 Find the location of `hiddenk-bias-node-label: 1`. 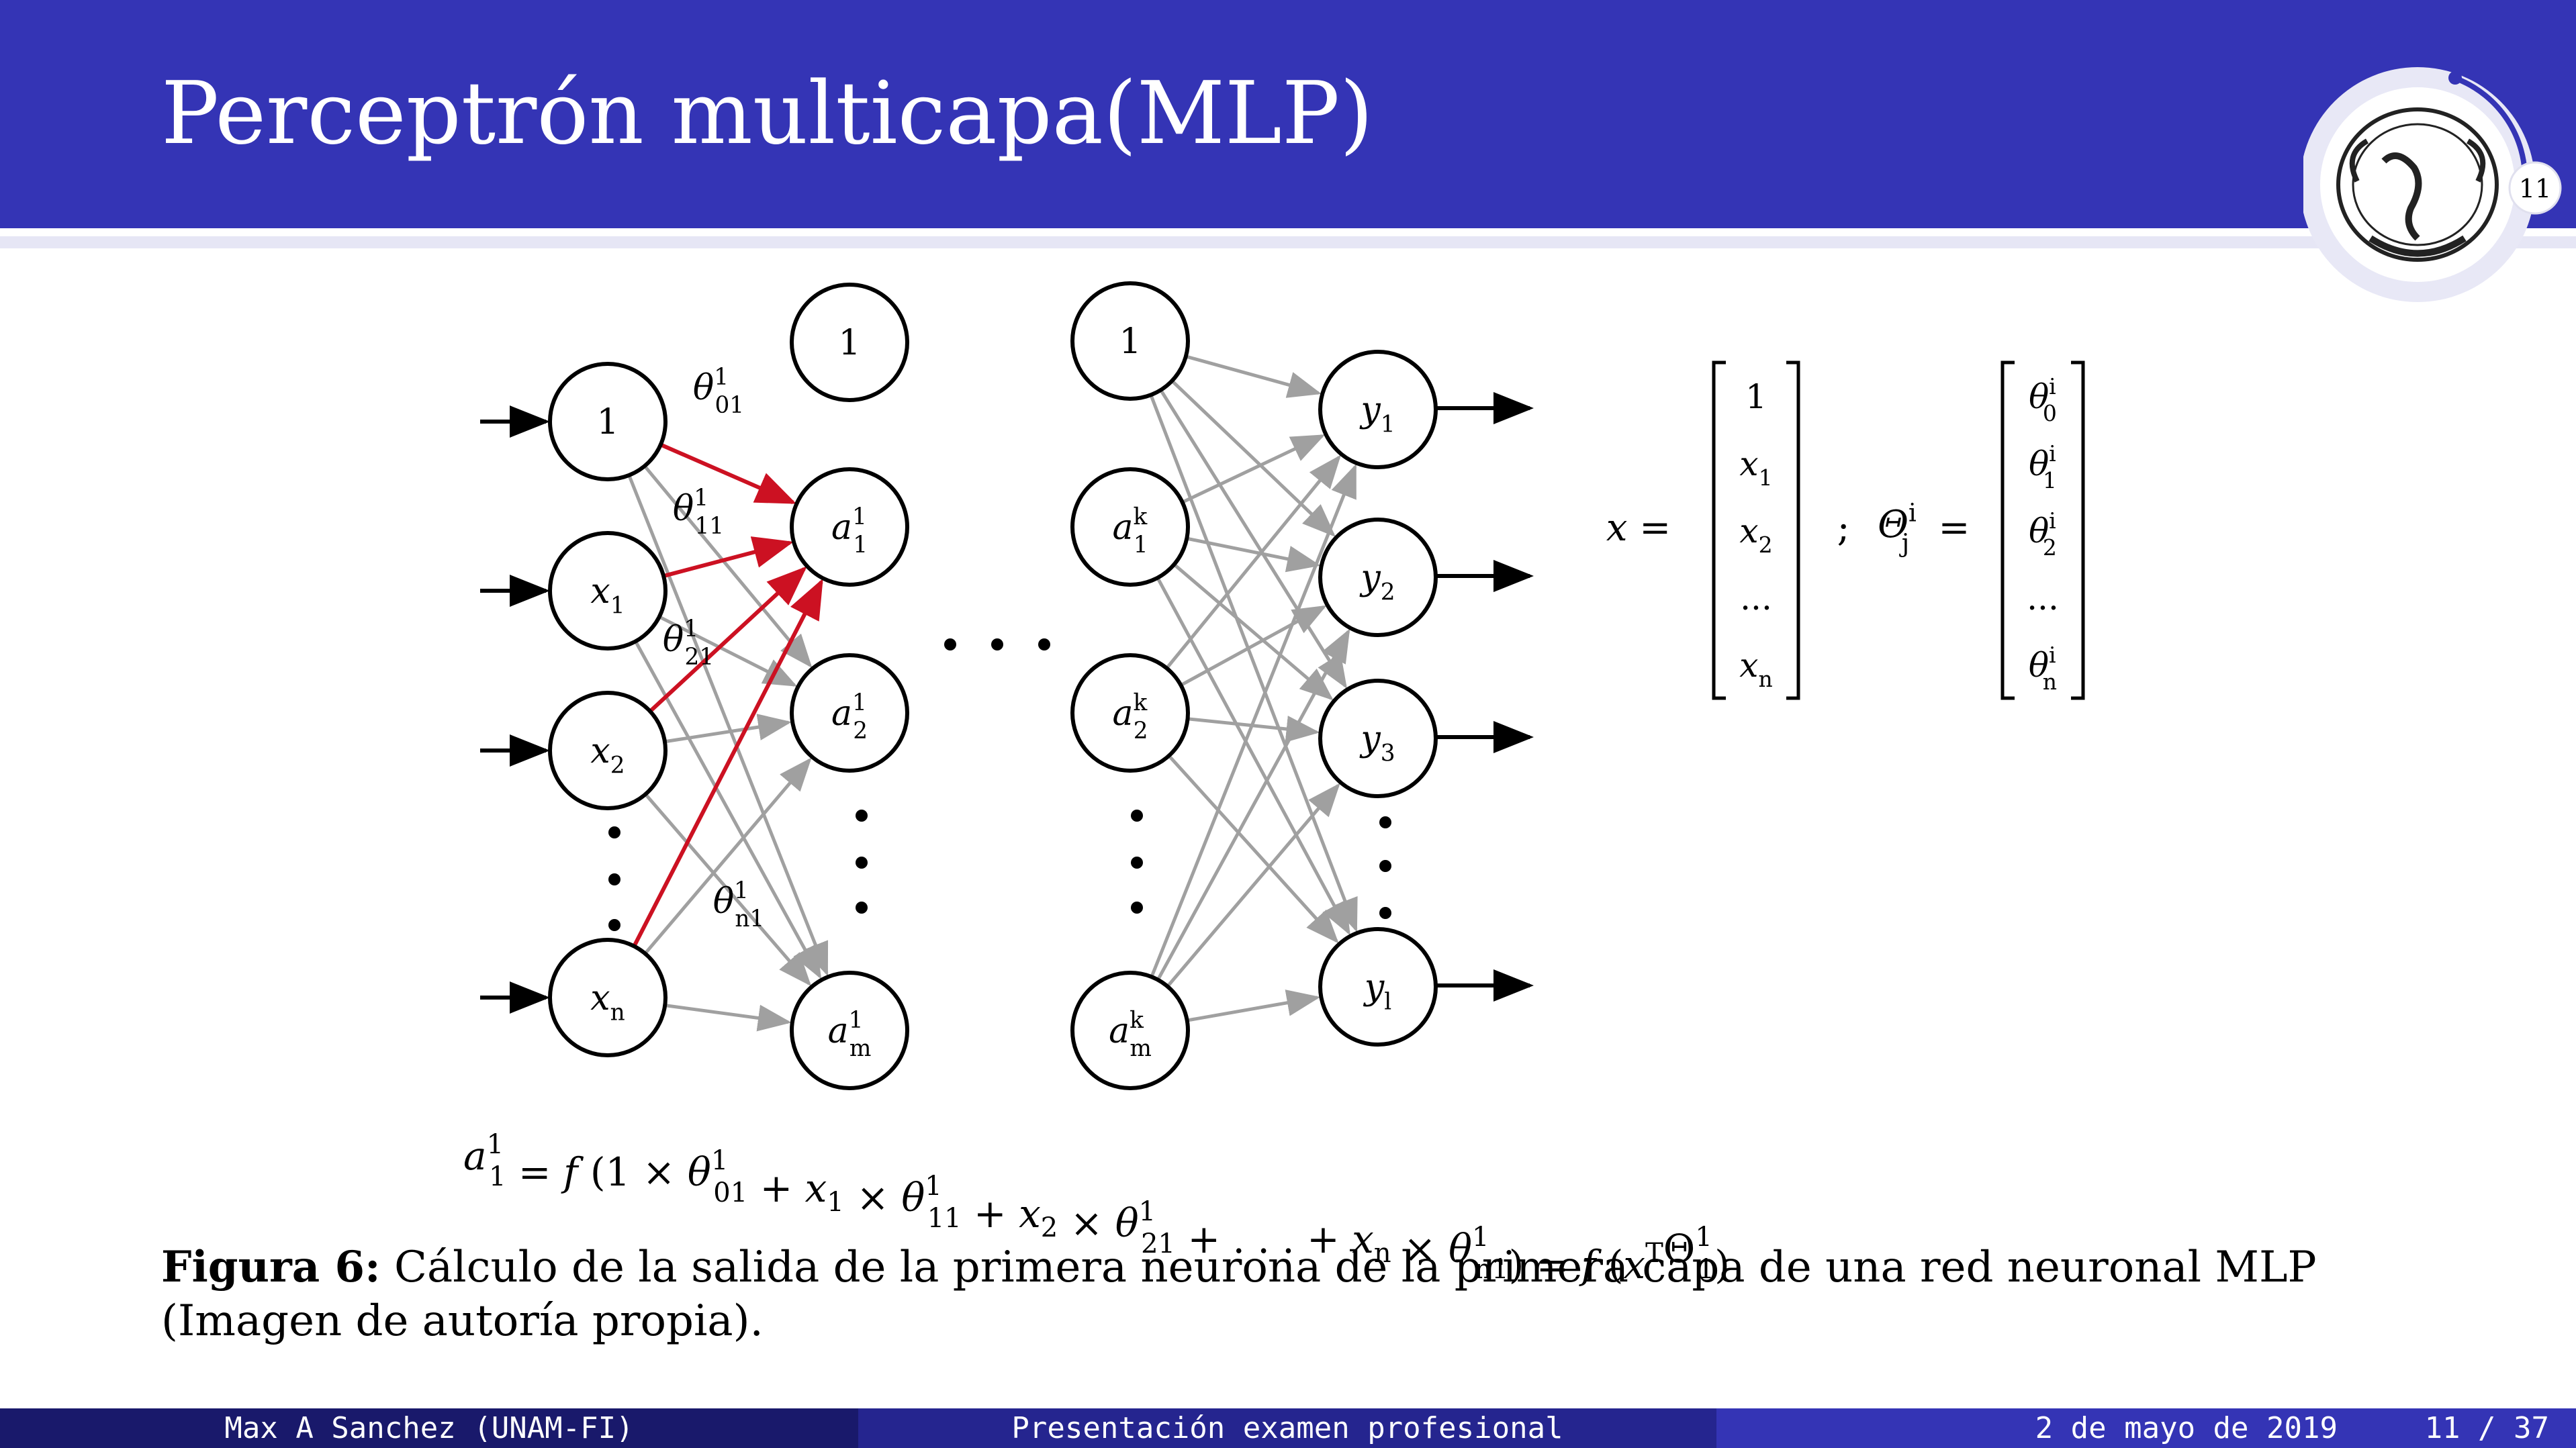

hiddenk-bias-node-label: 1 is located at coordinates (1130, 342).